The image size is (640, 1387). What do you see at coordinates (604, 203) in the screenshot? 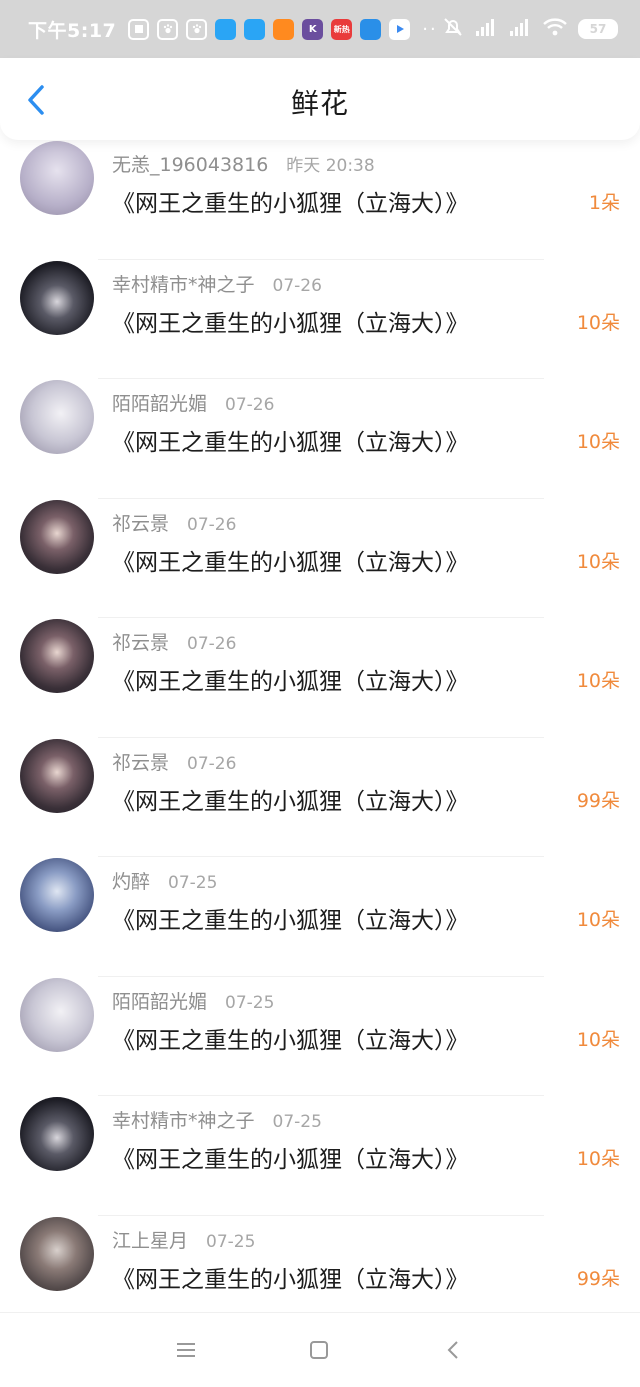
I see `flower-count: 1朵` at bounding box center [604, 203].